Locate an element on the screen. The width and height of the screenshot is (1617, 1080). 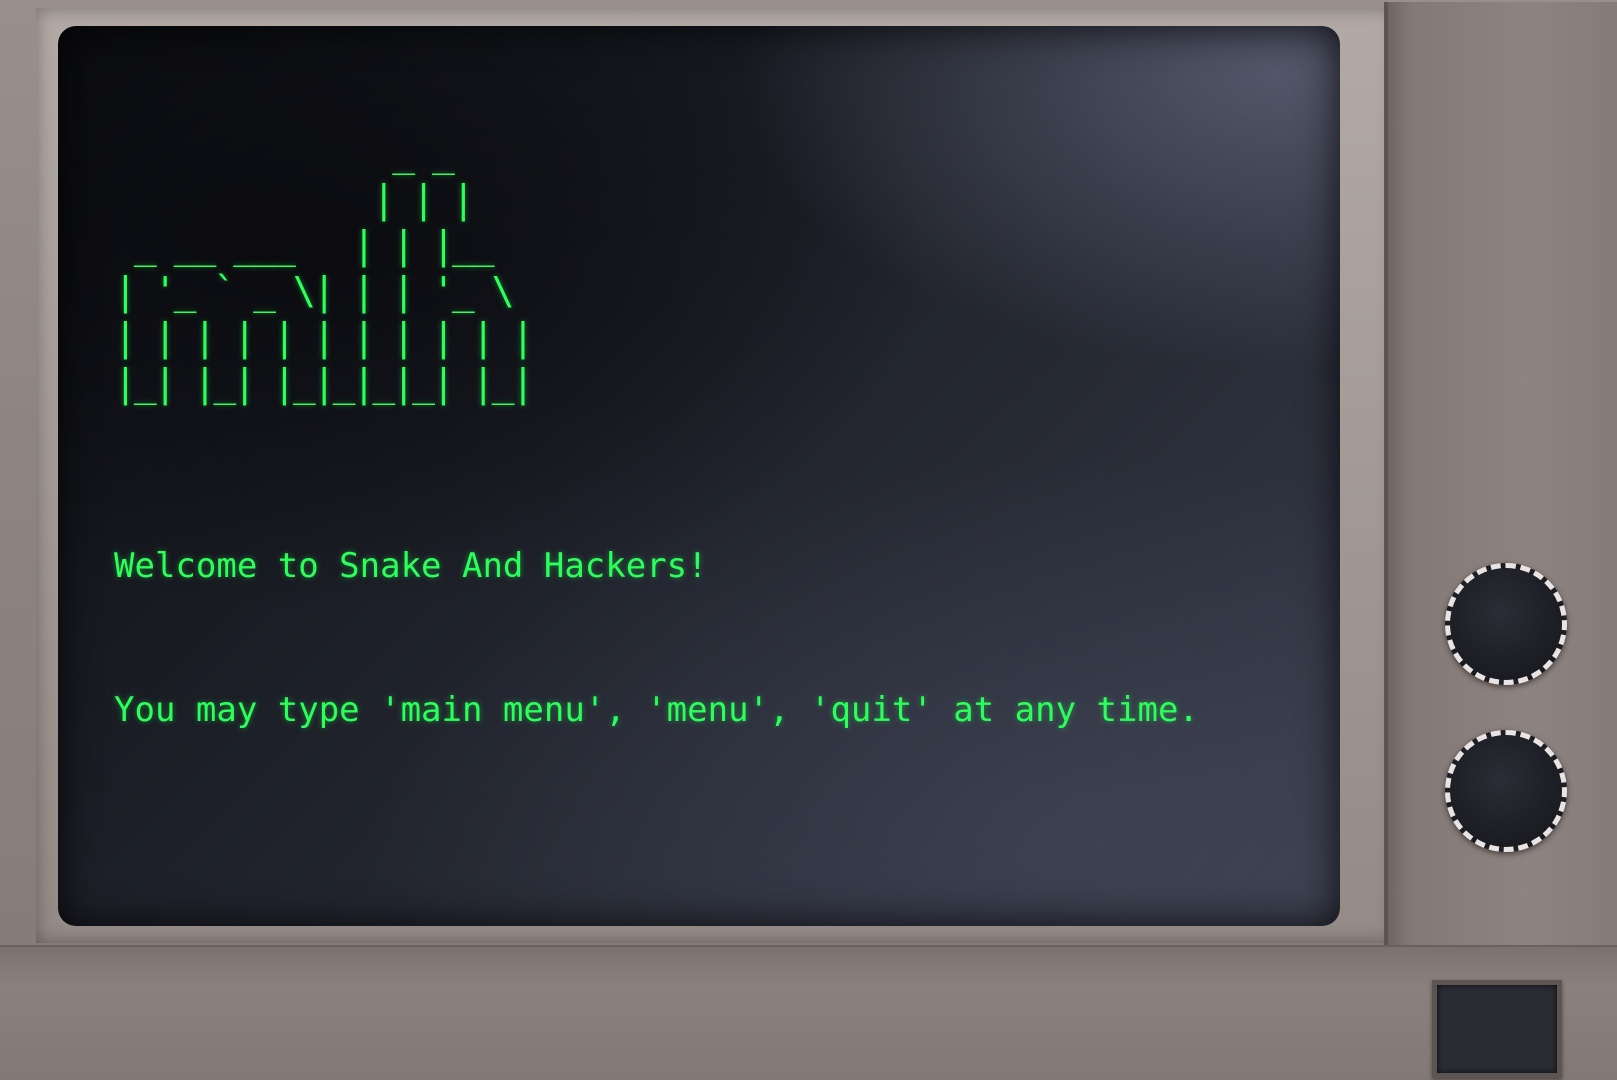
top-dial-knob is located at coordinates (1506, 624).